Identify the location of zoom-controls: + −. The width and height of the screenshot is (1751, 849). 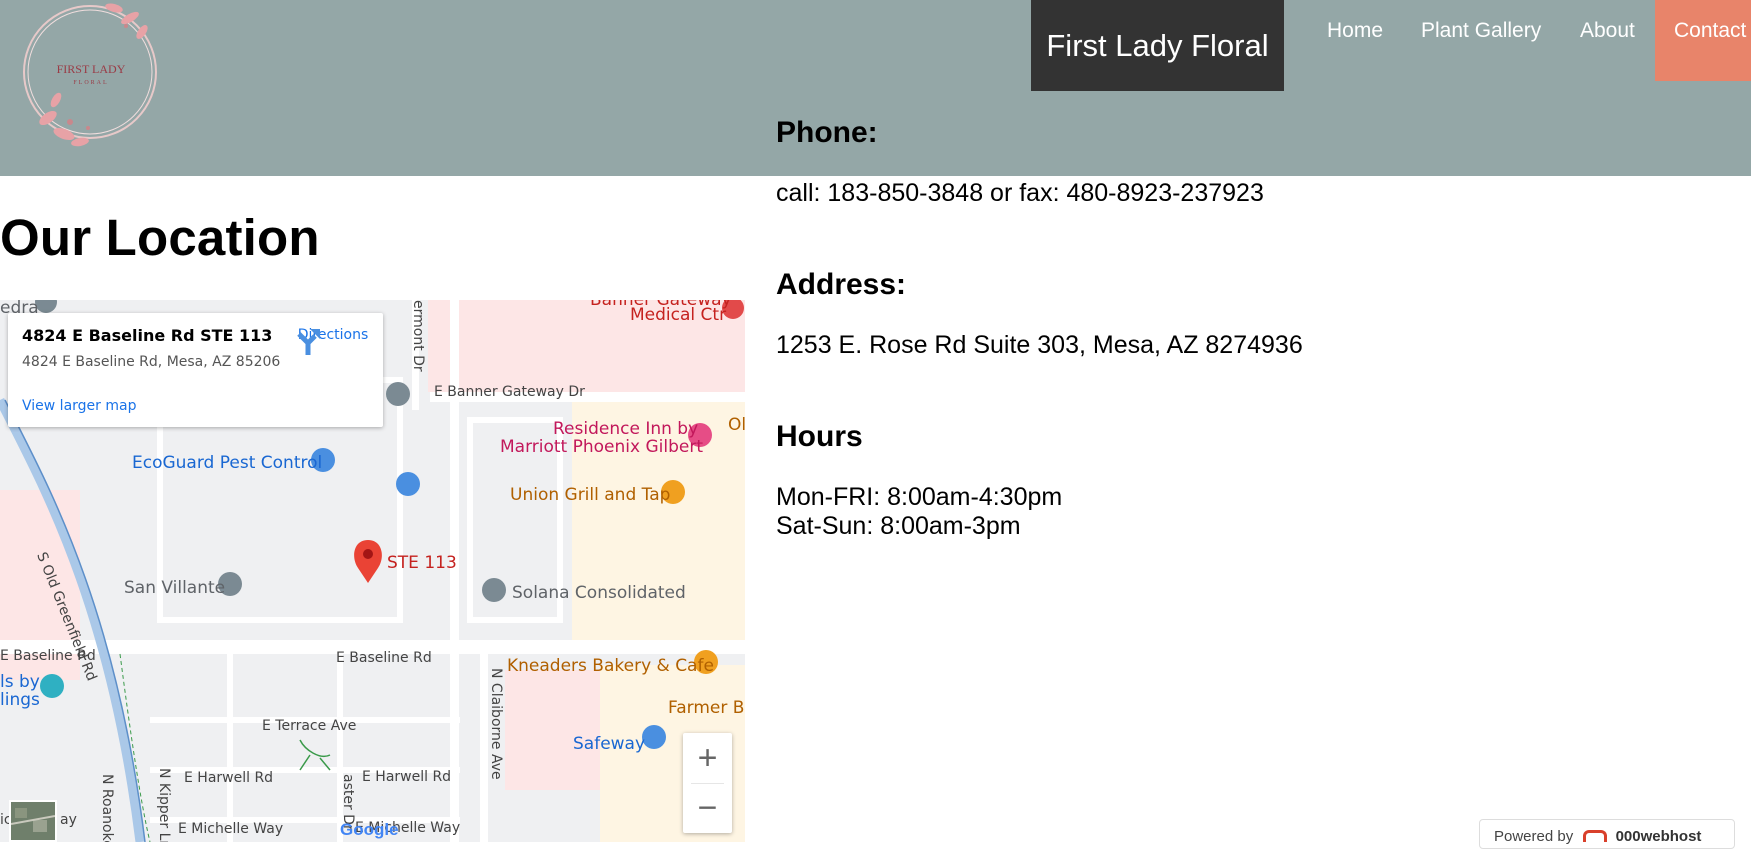
(707, 783).